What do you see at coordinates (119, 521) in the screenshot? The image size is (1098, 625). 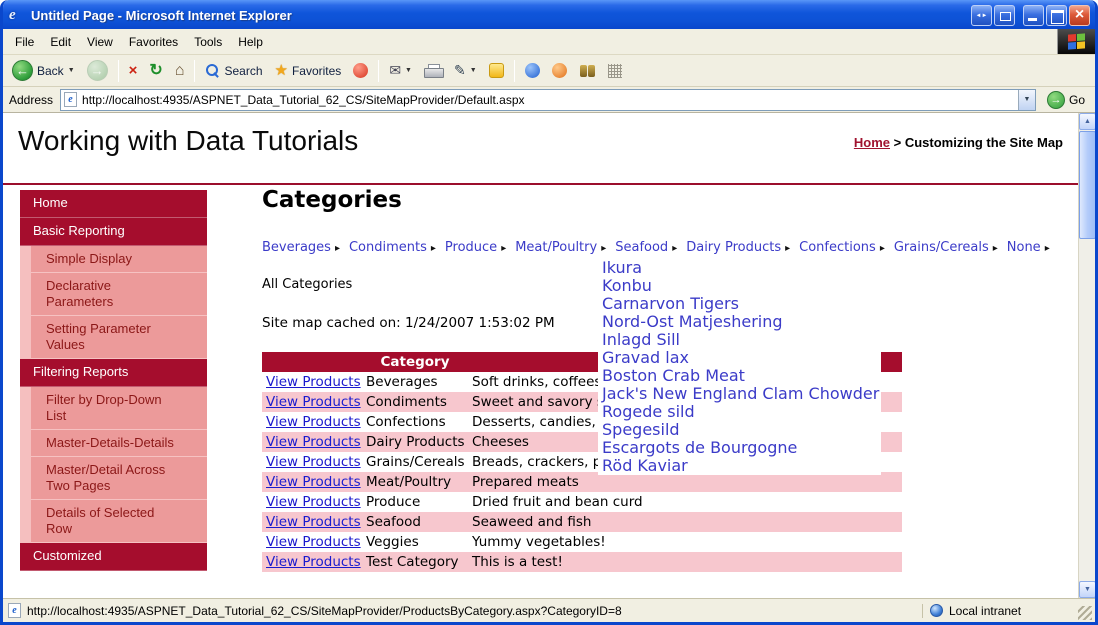 I see `sidebar-item-details-of-selected-row: Details of Selected Row` at bounding box center [119, 521].